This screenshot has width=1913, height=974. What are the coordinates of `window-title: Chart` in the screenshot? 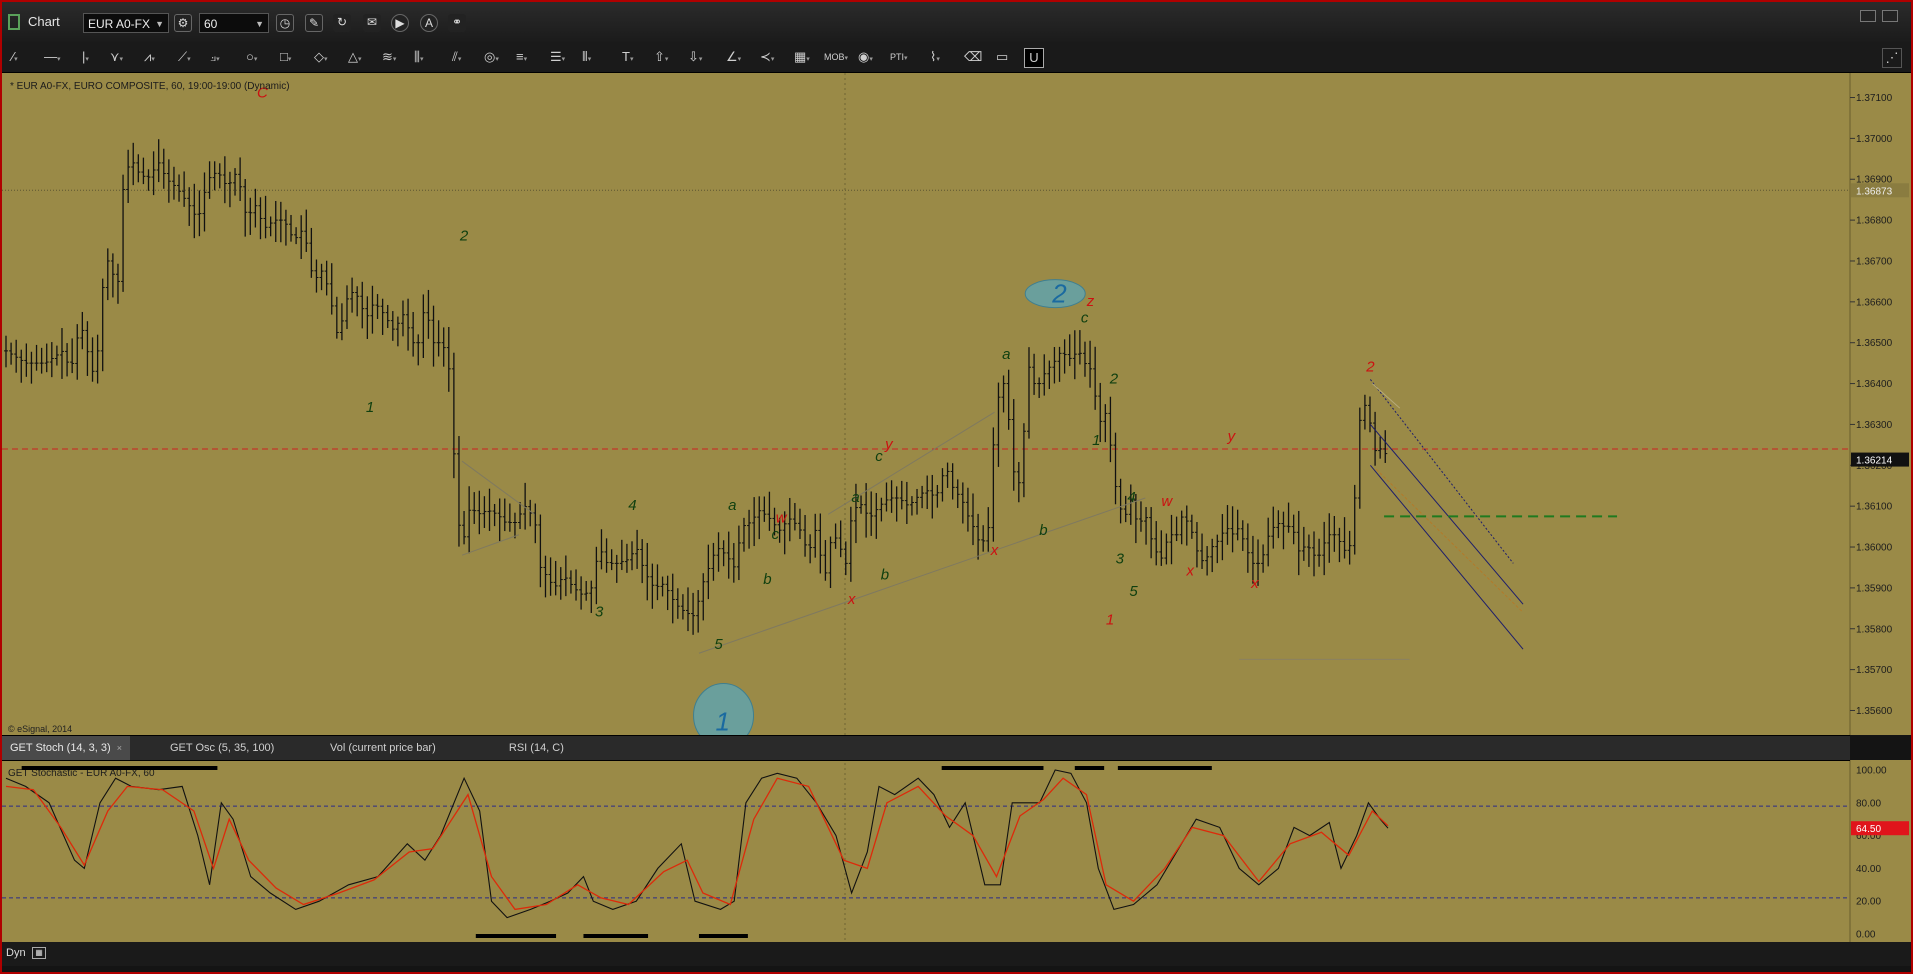 It's located at (44, 21).